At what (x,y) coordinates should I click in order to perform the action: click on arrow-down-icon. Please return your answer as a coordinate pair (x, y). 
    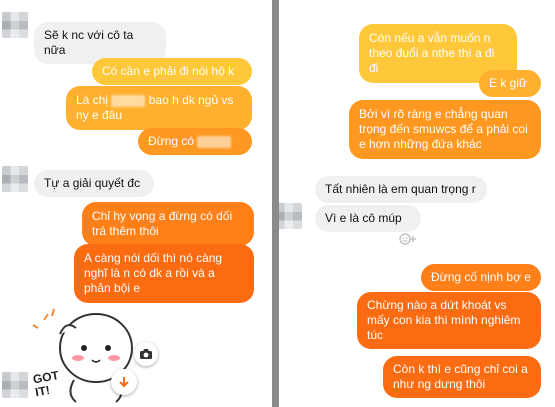
    Looking at the image, I should click on (124, 382).